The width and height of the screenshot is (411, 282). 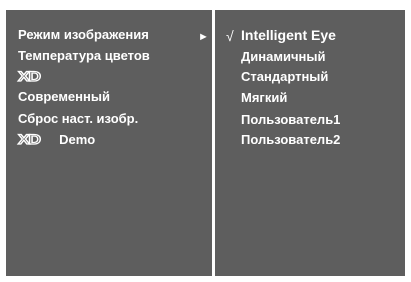 What do you see at coordinates (56, 139) in the screenshot?
I see `menu-item-xd-demo: XD Demo` at bounding box center [56, 139].